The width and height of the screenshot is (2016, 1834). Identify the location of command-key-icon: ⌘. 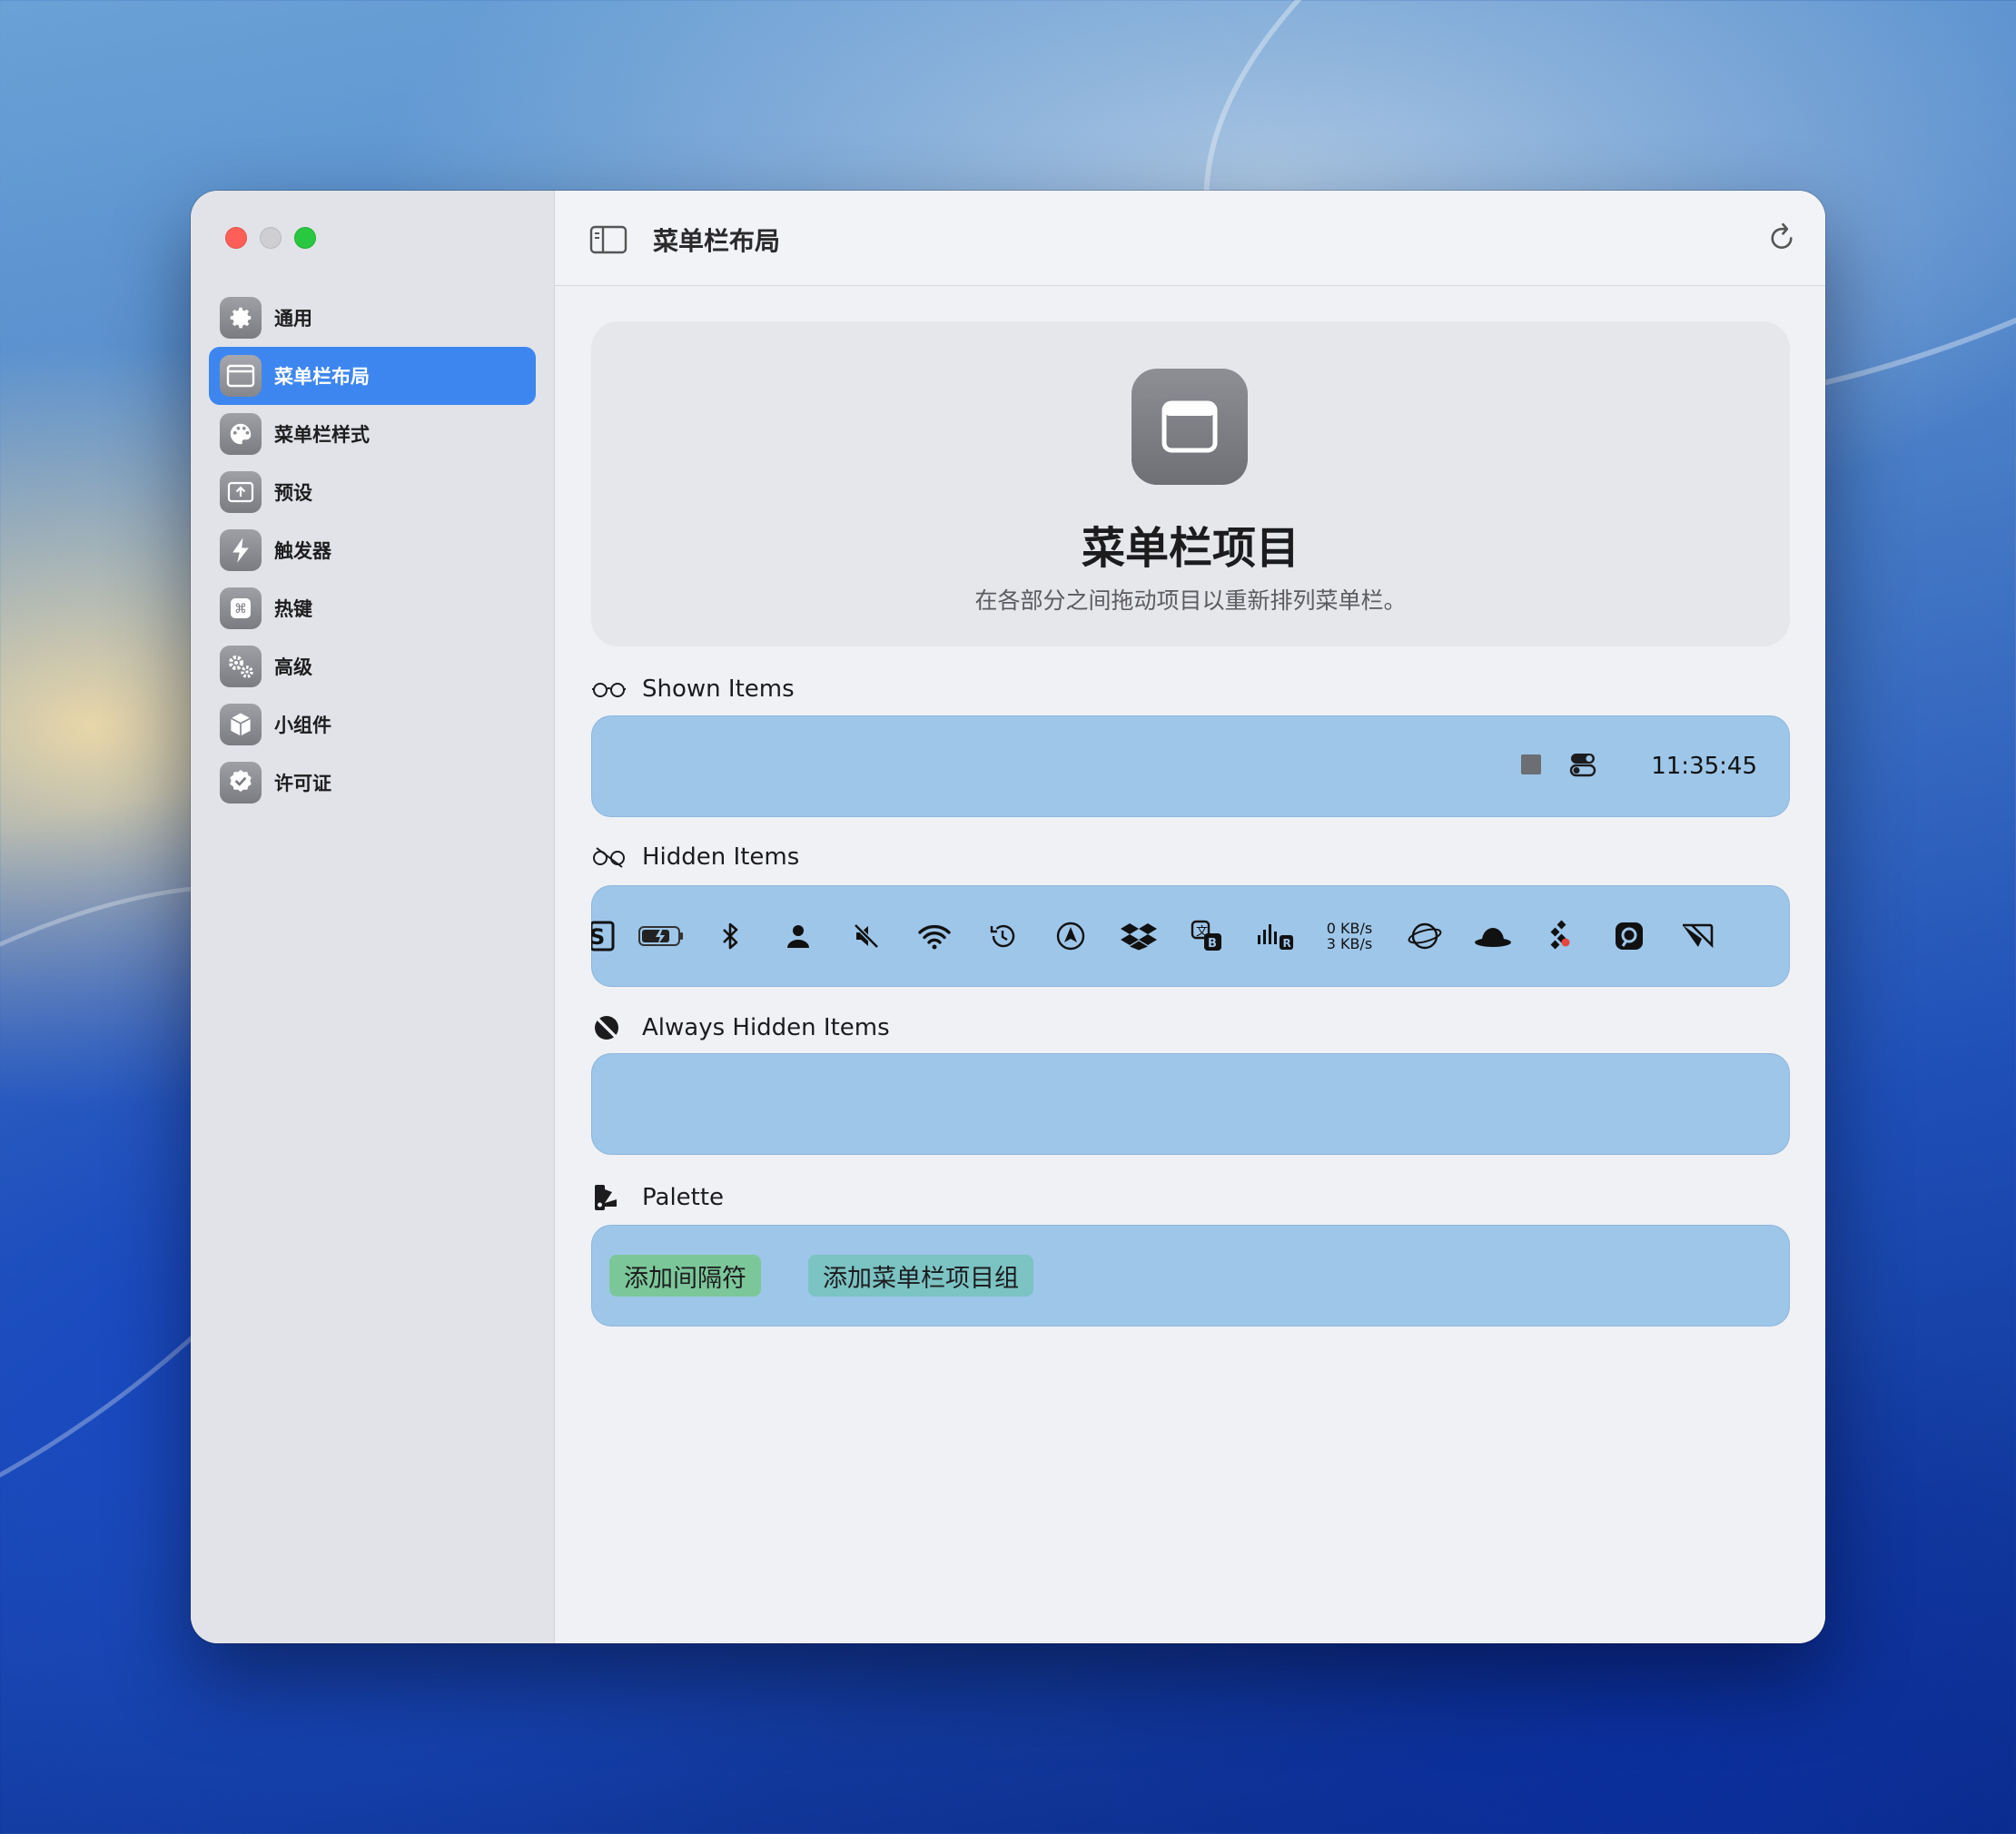
(241, 608).